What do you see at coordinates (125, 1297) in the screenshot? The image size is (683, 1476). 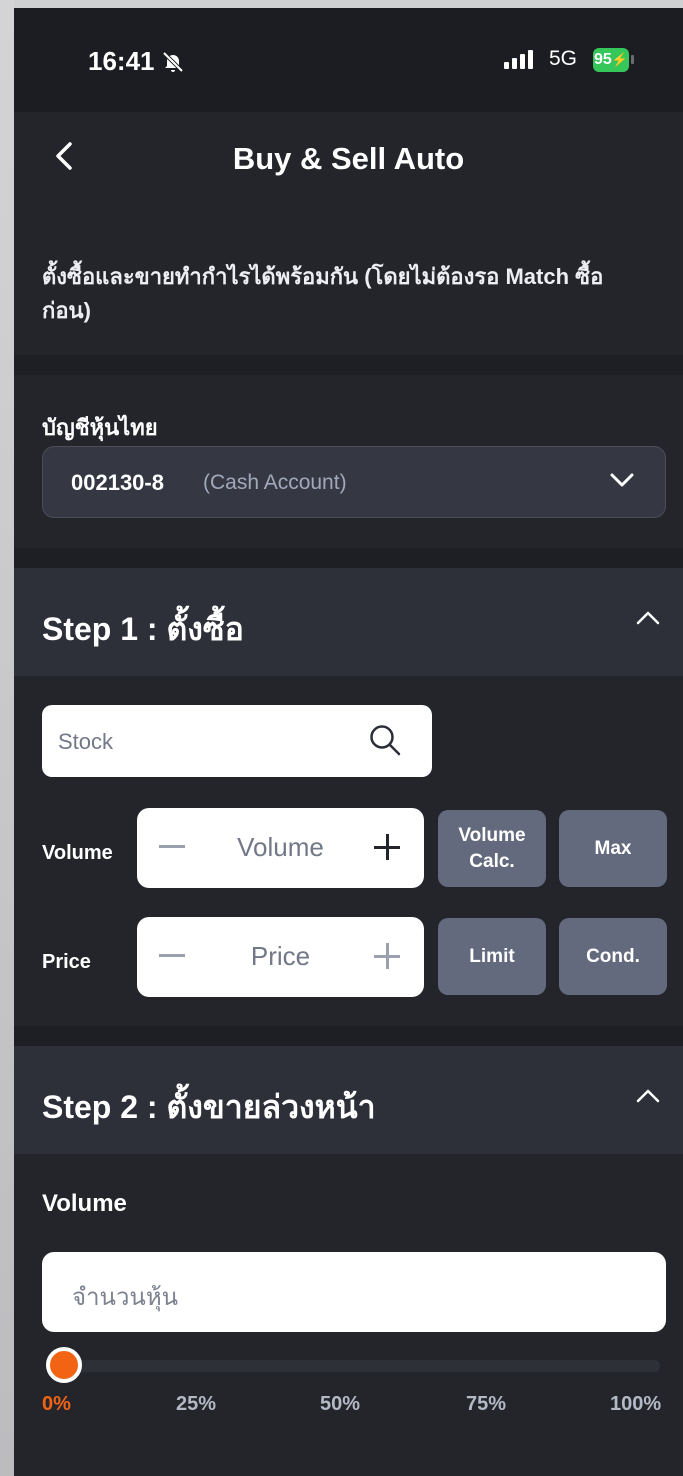 I see `sell-volume-placeholder: จำนวนหุ้น` at bounding box center [125, 1297].